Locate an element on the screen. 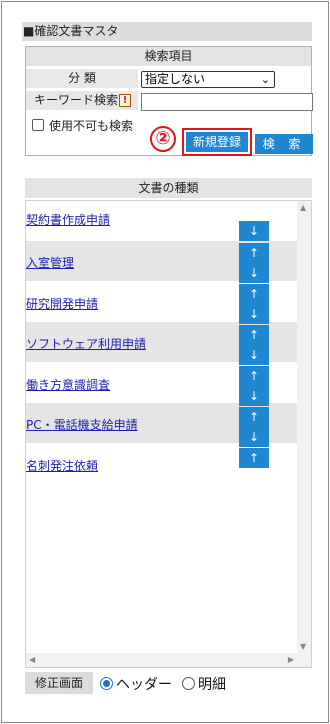 The width and height of the screenshot is (330, 724). sort-buttons: ↓ is located at coordinates (254, 231).